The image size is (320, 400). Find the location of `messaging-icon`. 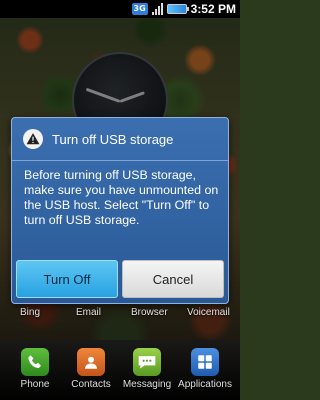

messaging-icon is located at coordinates (147, 362).